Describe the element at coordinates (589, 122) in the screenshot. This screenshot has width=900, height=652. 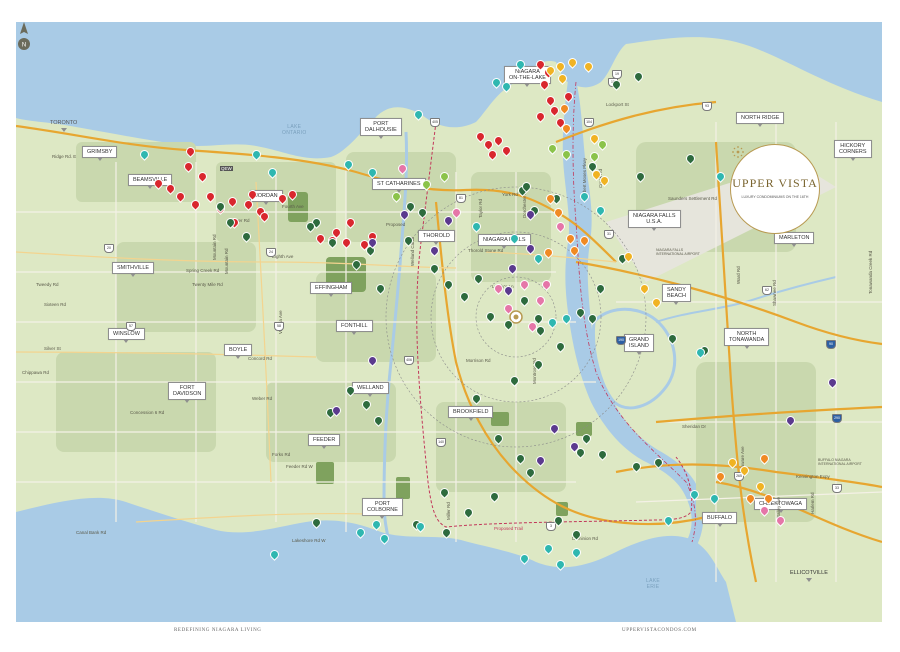
I see `highway-shield: 104` at that location.